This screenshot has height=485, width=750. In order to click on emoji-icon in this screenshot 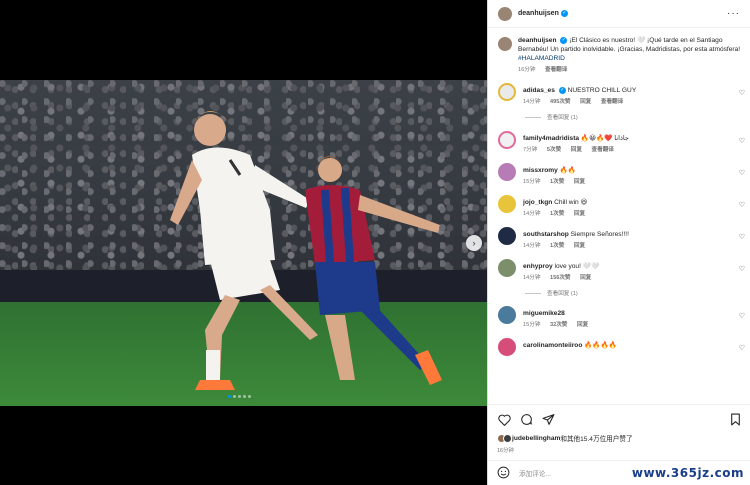, I will do `click(503, 473)`.